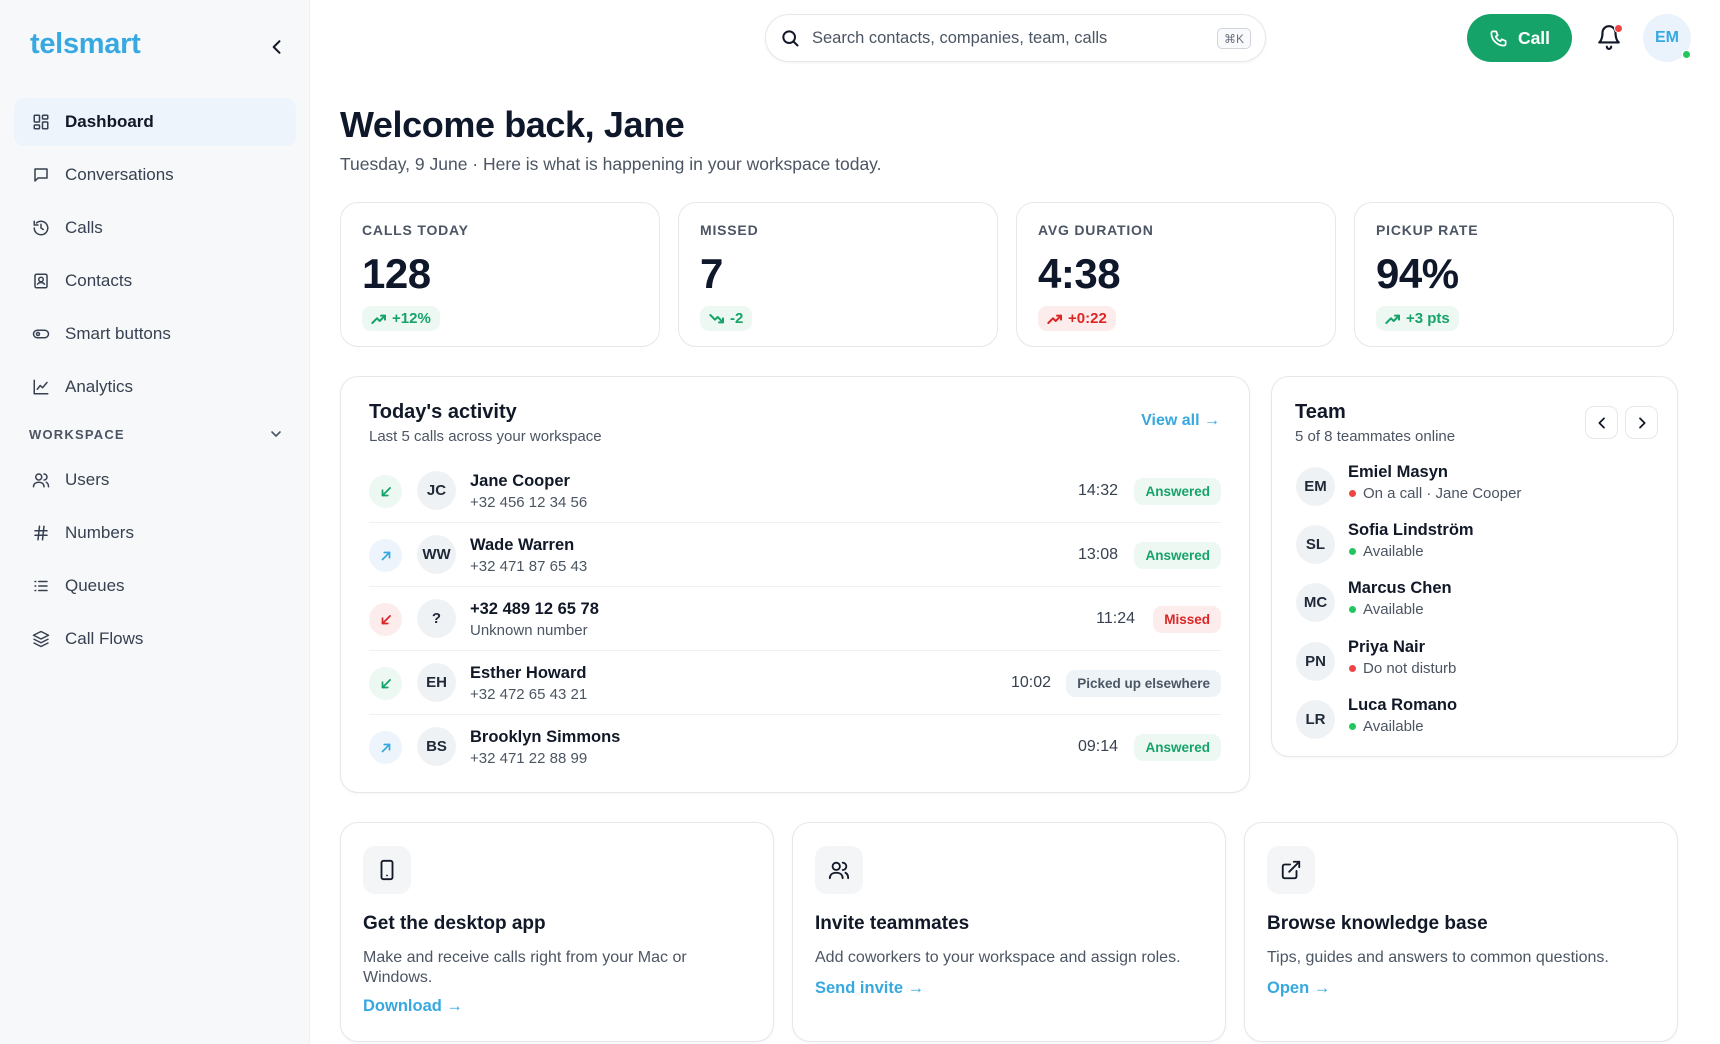 The height and width of the screenshot is (1044, 1720). I want to click on card-title: Browse knowledge base, so click(1377, 923).